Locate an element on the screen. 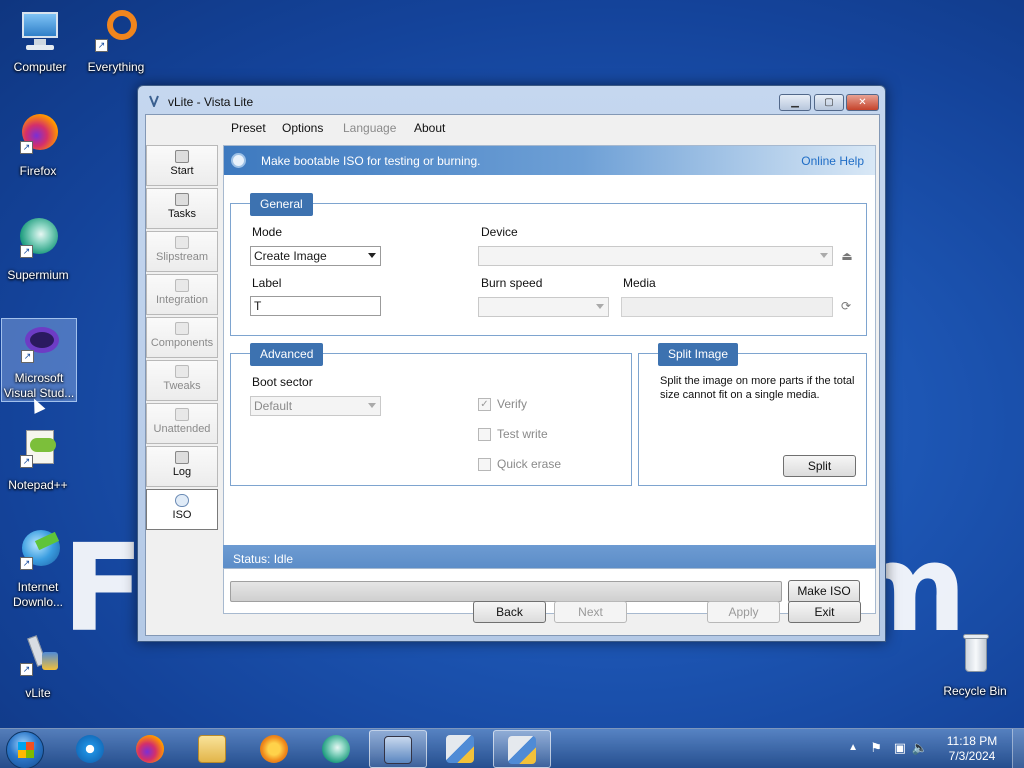 This screenshot has width=1024, height=768. volume-muted-icon: 🔈 is located at coordinates (920, 748).